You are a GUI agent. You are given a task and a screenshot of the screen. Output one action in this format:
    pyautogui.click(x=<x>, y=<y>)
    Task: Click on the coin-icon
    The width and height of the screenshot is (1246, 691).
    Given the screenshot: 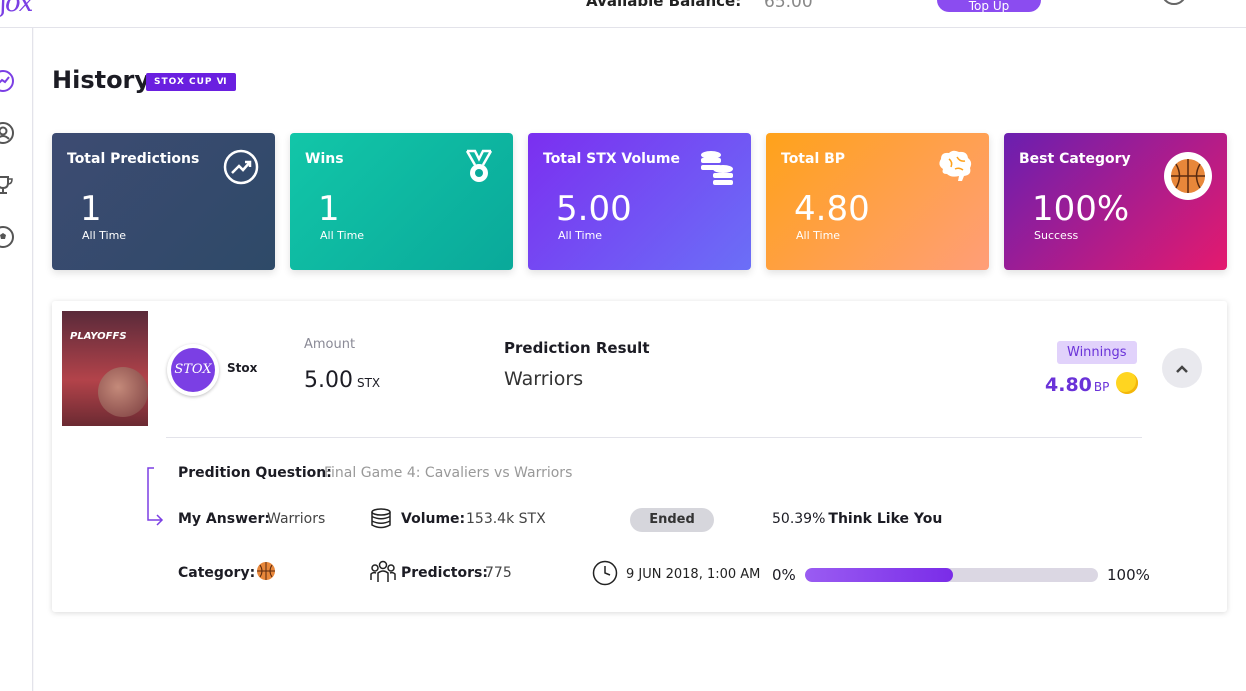 What is the action you would take?
    pyautogui.click(x=1127, y=383)
    